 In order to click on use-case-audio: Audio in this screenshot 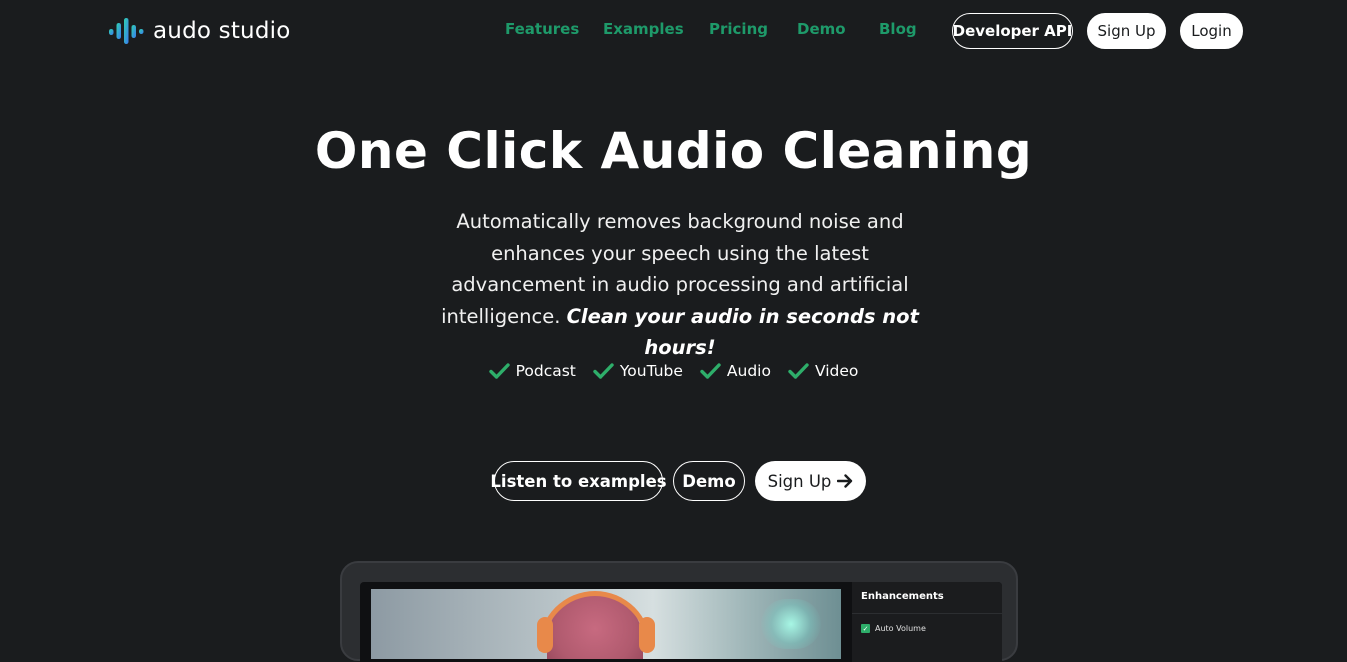, I will do `click(735, 371)`.